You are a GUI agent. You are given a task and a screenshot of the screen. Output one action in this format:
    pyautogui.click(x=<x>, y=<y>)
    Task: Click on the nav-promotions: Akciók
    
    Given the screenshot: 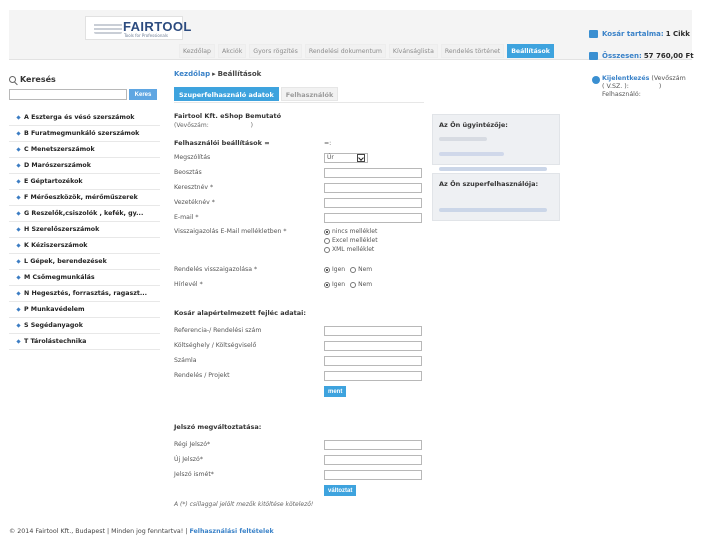 What is the action you would take?
    pyautogui.click(x=232, y=51)
    